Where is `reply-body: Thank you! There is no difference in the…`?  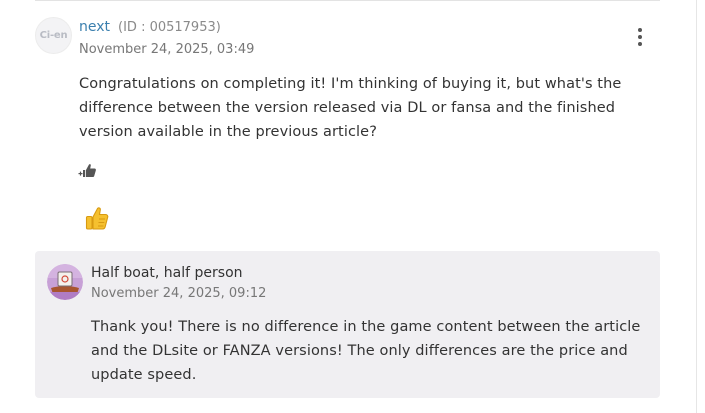
reply-body: Thank you! There is no difference in the… is located at coordinates (366, 351).